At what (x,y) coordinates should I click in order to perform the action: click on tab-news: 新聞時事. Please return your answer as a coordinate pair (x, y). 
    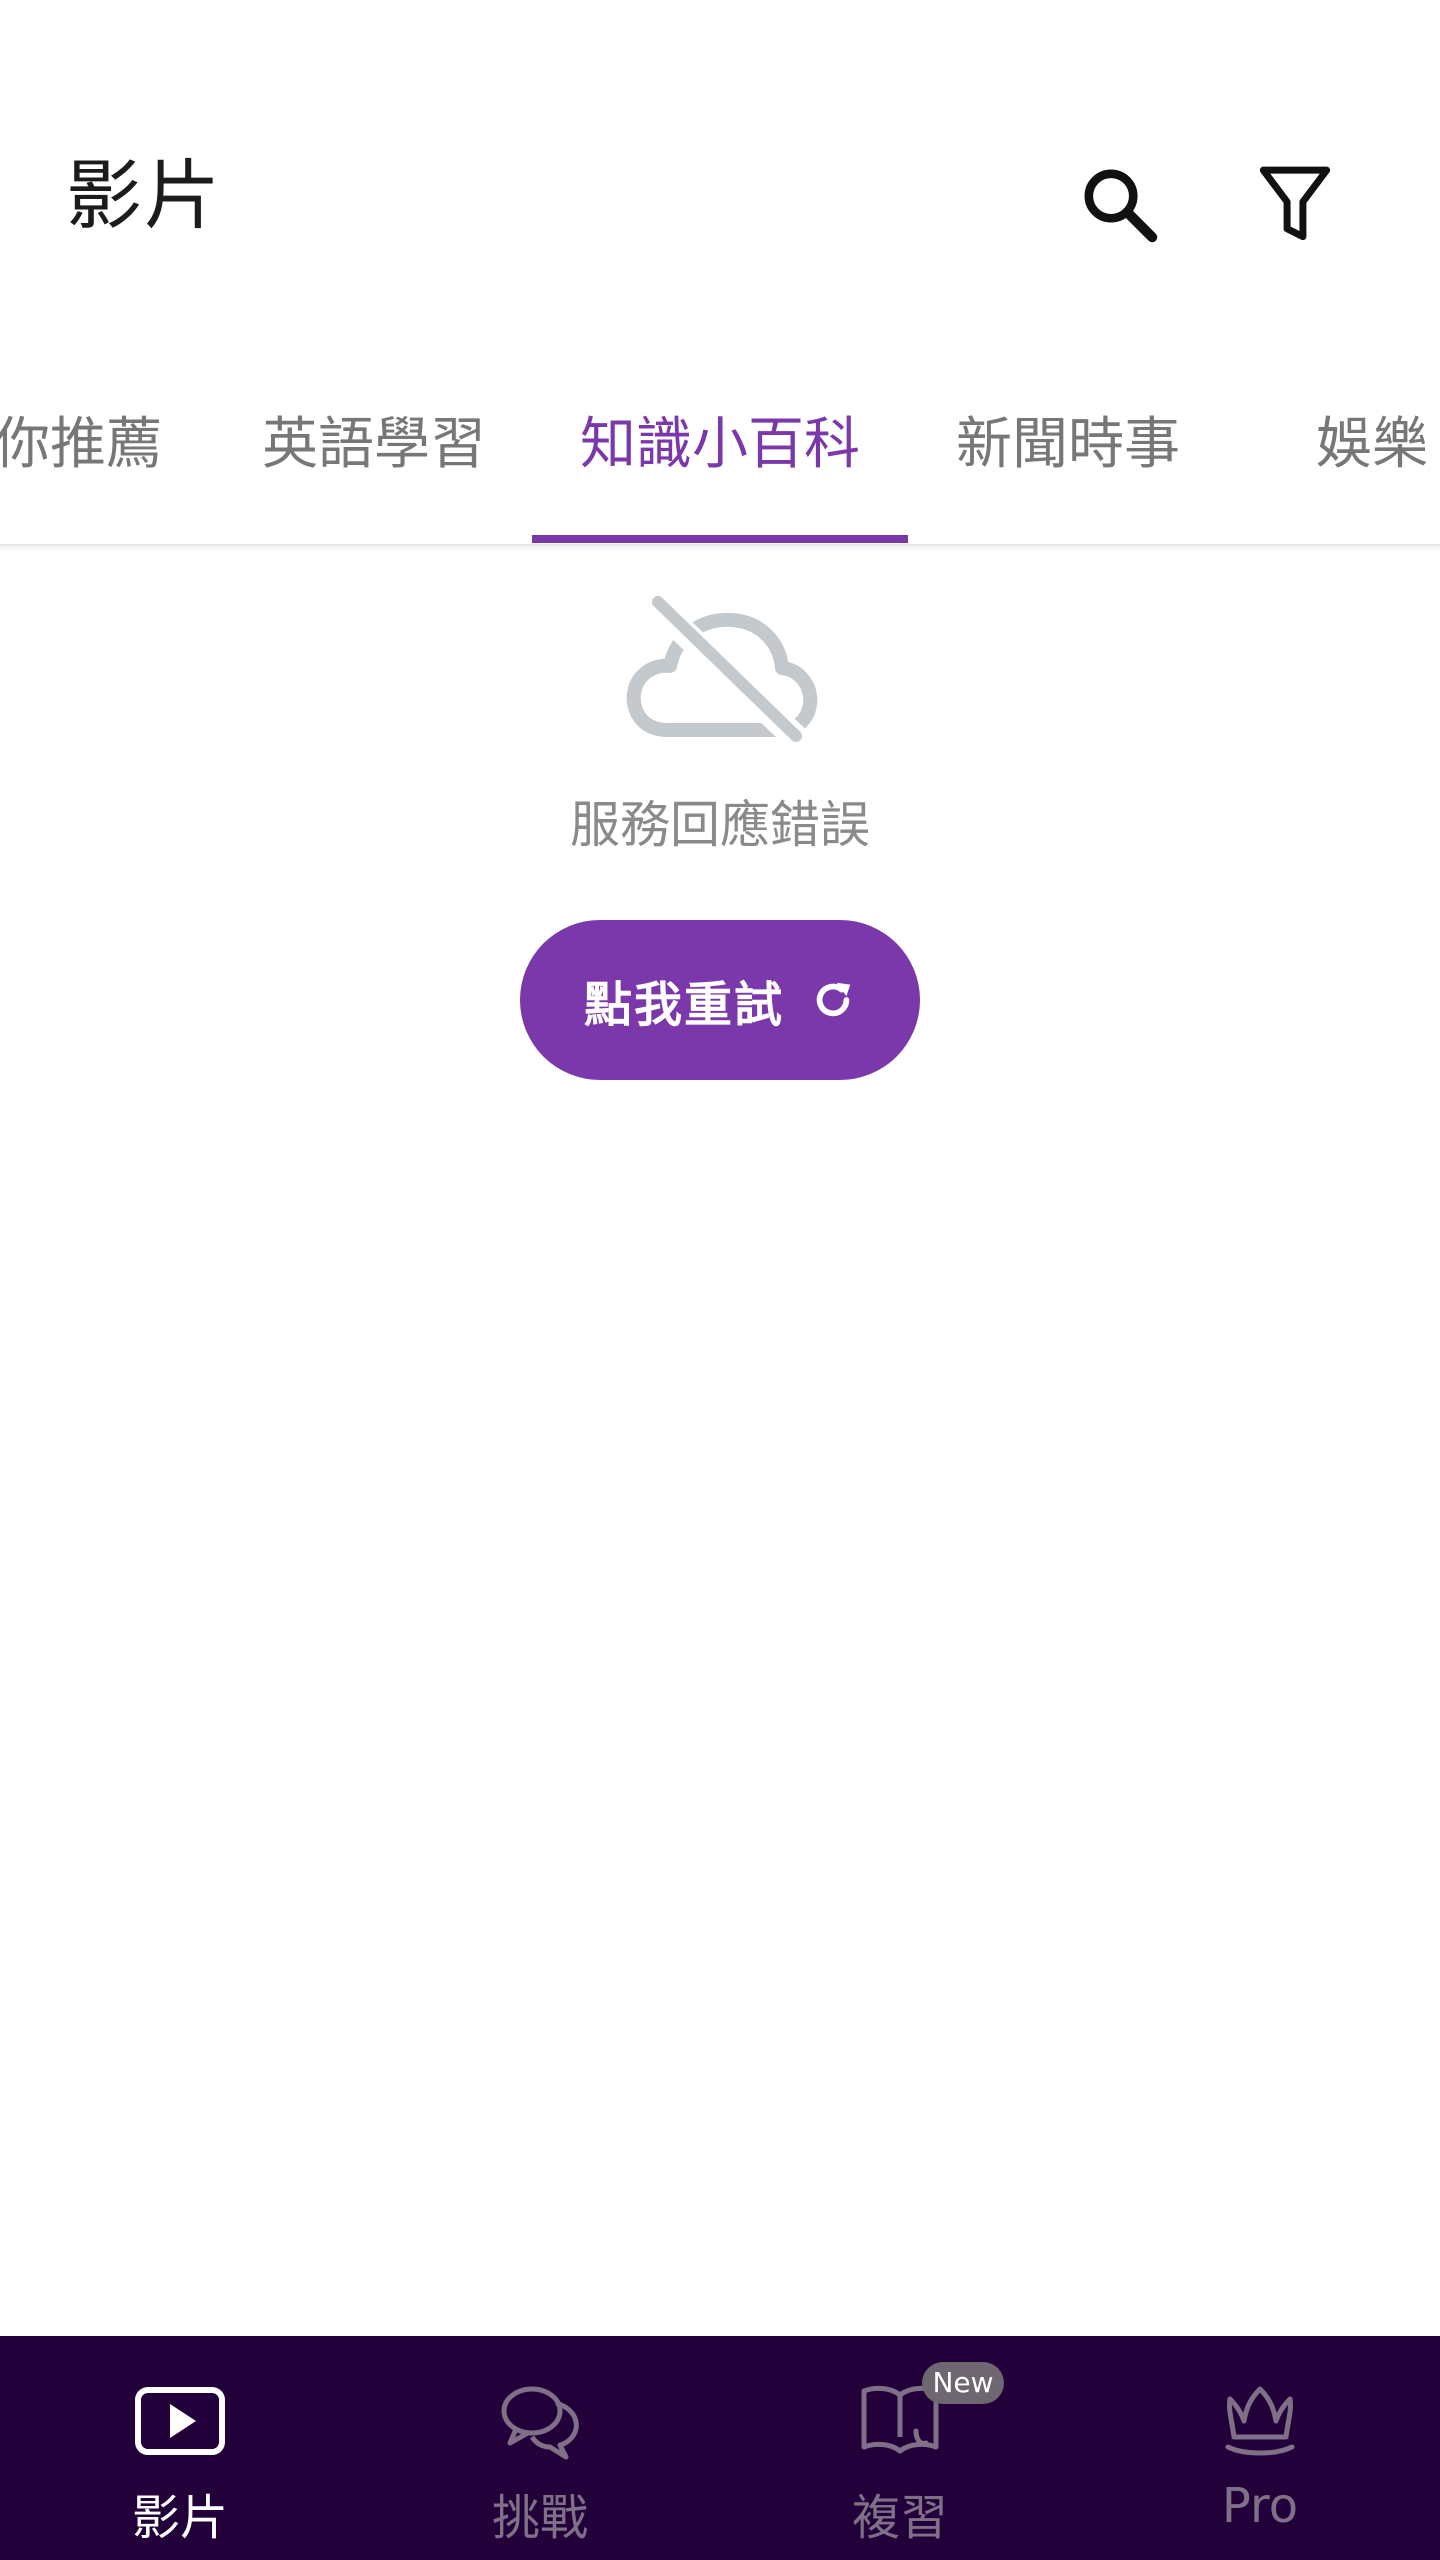
    Looking at the image, I should click on (1068, 445).